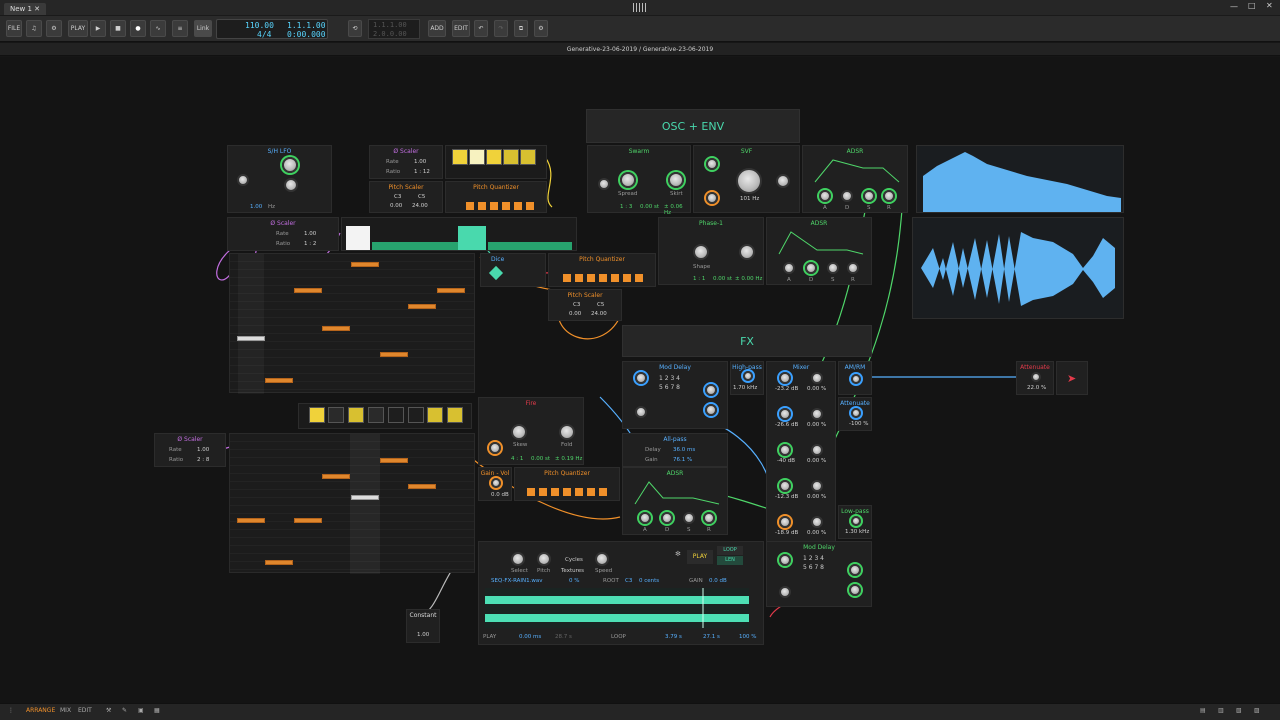 The width and height of the screenshot is (1280, 720). What do you see at coordinates (785, 414) in the screenshot?
I see `mixer-ch2-knob` at bounding box center [785, 414].